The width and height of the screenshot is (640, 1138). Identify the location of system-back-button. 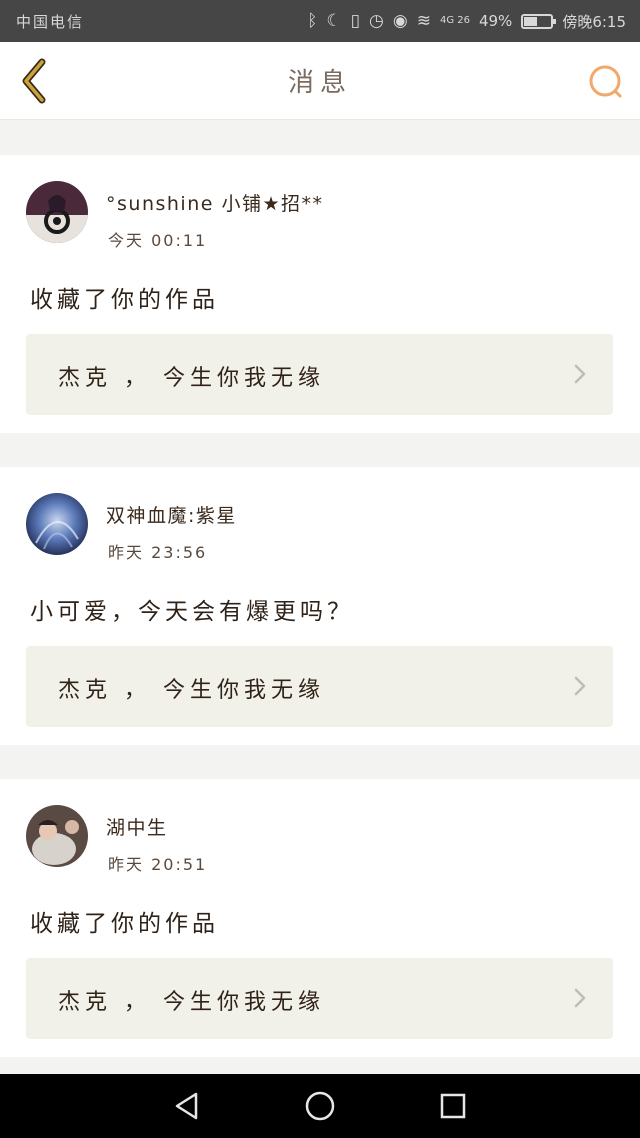
(187, 1106).